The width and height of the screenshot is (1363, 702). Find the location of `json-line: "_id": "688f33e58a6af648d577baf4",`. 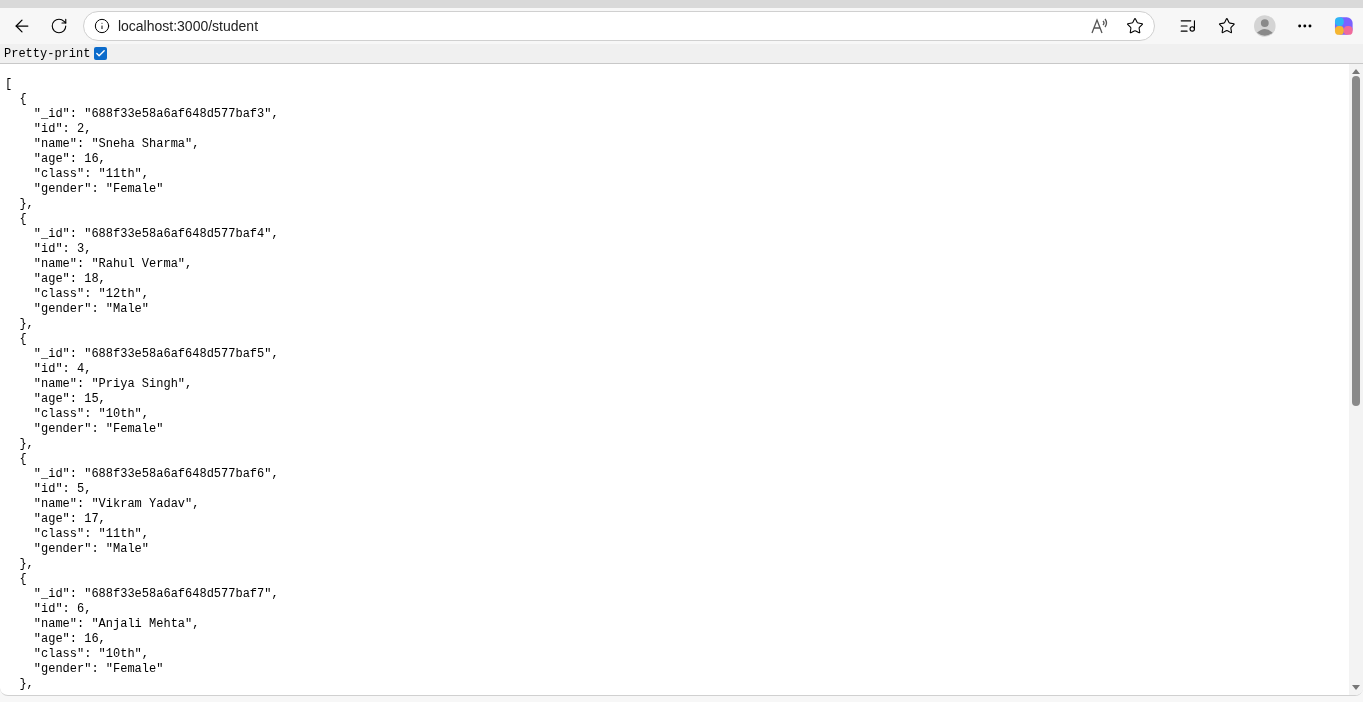

json-line: "_id": "688f33e58a6af648d577baf4", is located at coordinates (155, 234).